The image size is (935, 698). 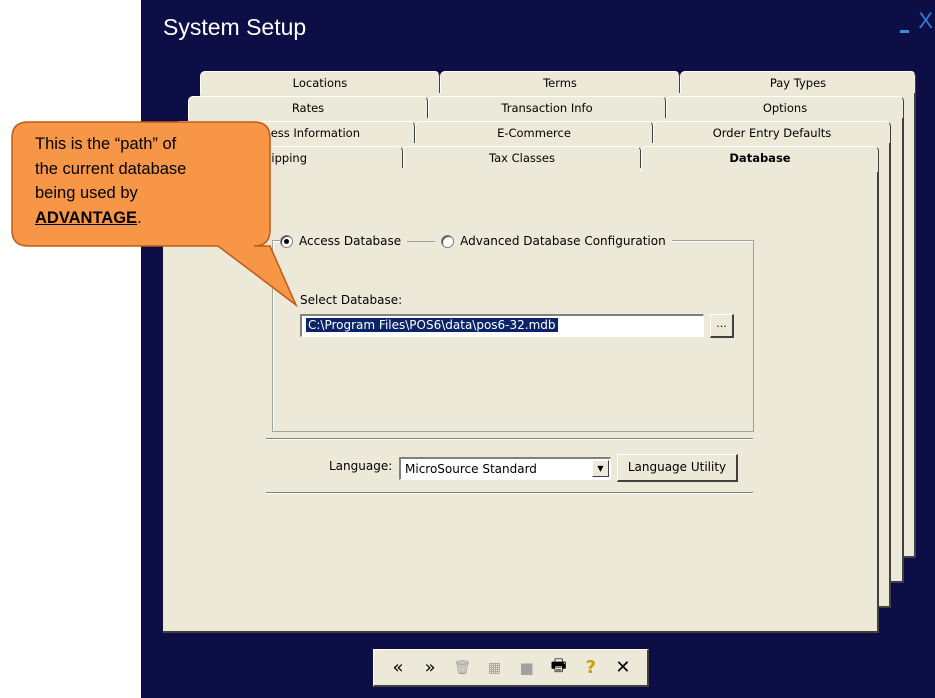 I want to click on callout-suffix: ., so click(x=139, y=217).